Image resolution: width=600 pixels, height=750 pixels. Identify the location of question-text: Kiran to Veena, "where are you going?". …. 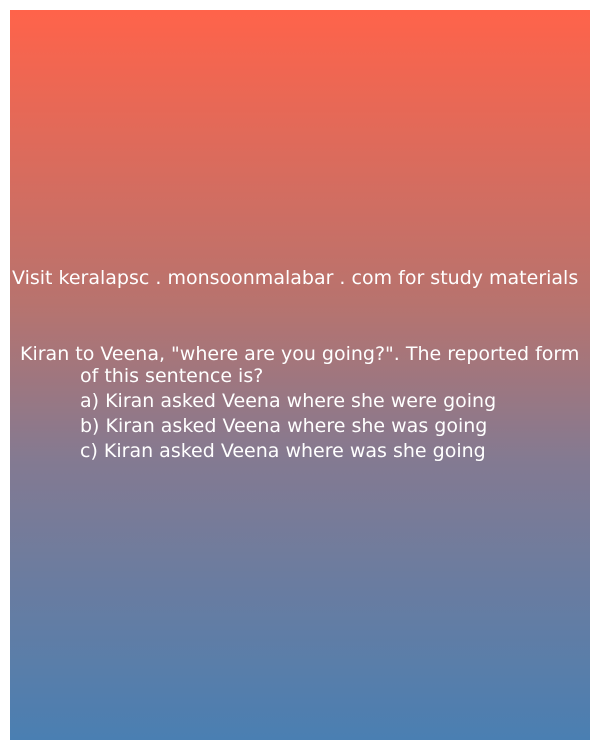
(300, 365).